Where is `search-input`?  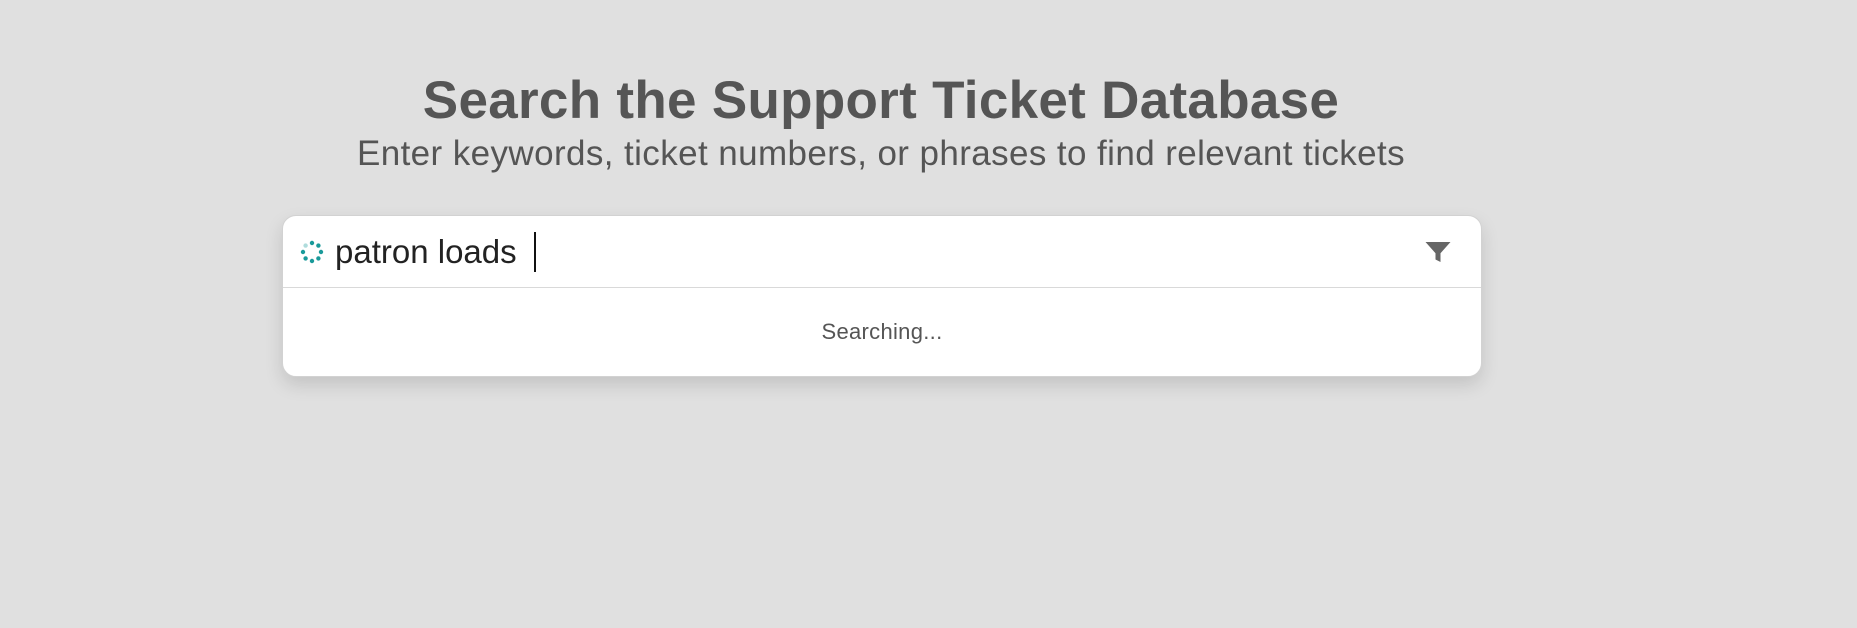
search-input is located at coordinates (865, 252).